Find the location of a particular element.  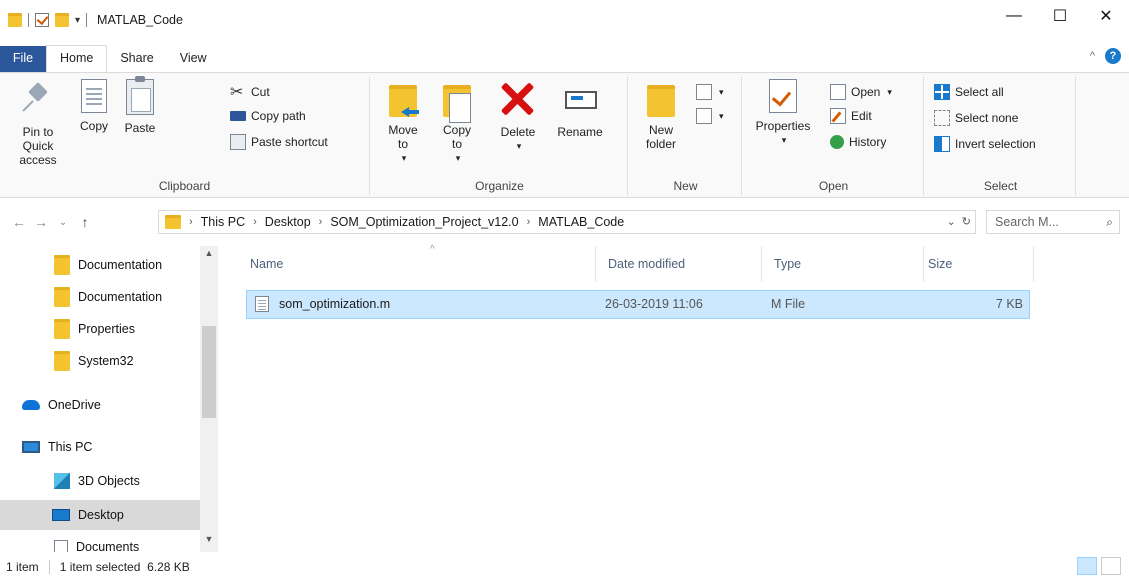

breadcrumb-desktop: Desktop is located at coordinates (288, 222).